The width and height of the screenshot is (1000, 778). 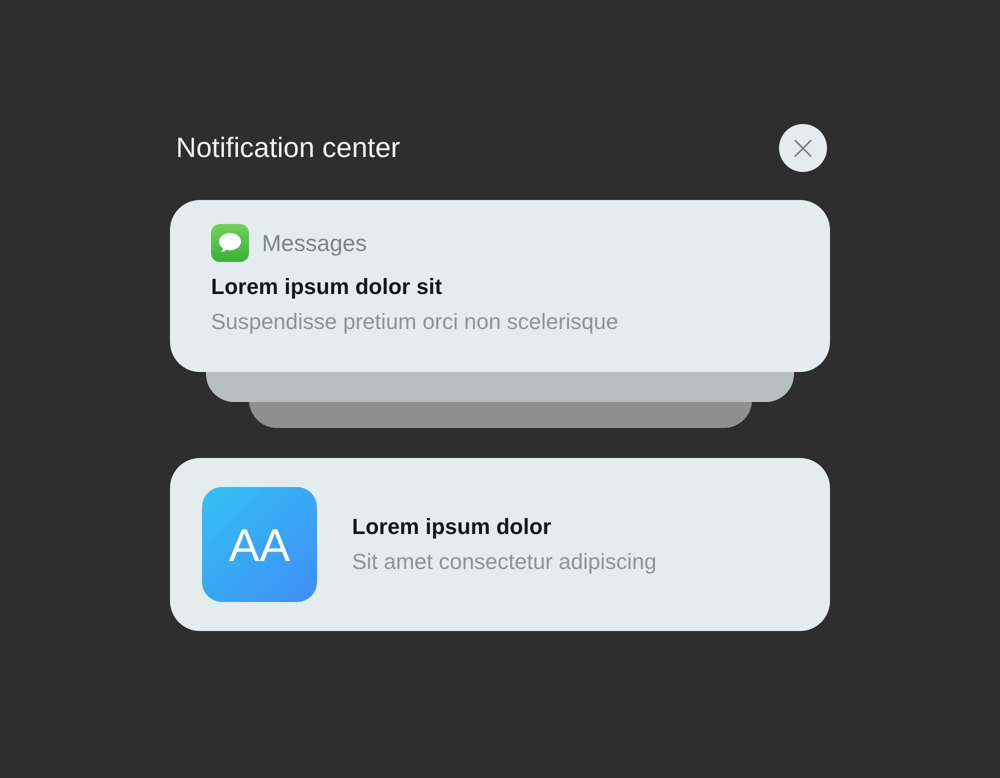 I want to click on notification-title: Lorem ipsum dolor sit, so click(x=327, y=287).